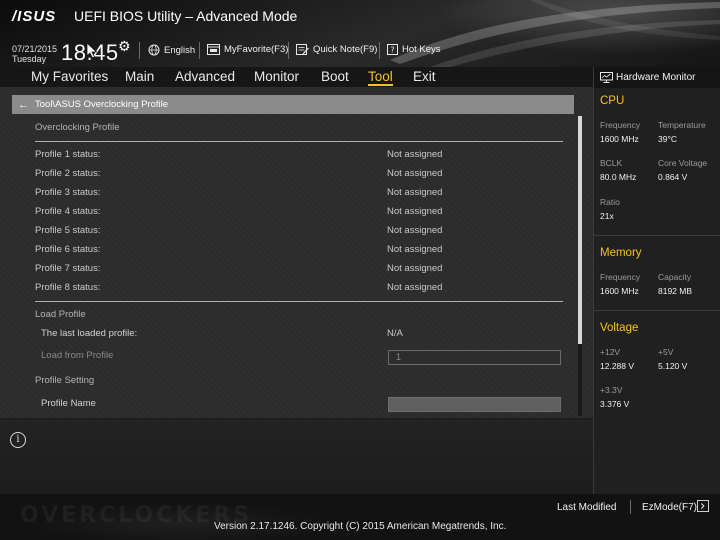 The width and height of the screenshot is (720, 540). Describe the element at coordinates (77, 355) in the screenshot. I see `load-from-profile-label: Load from Profile` at that location.